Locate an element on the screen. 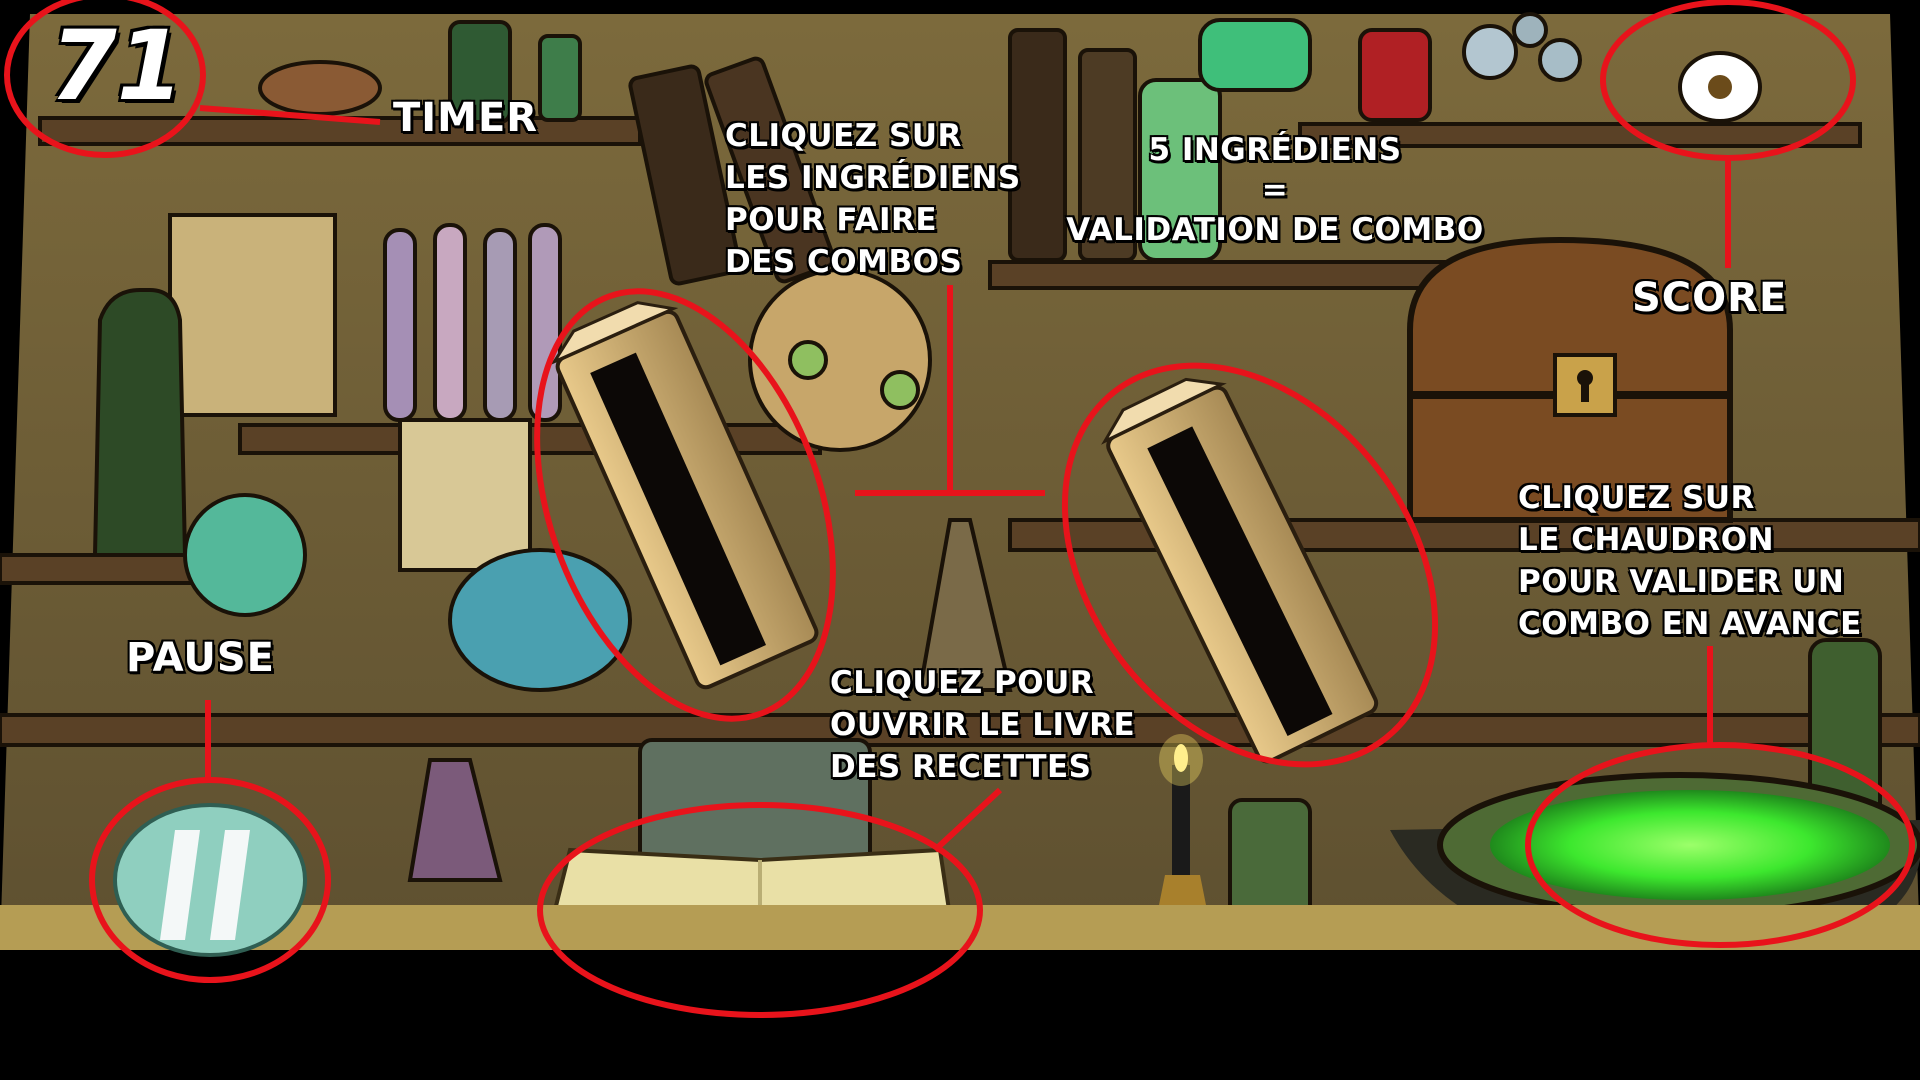 The height and width of the screenshot is (1080, 1920). pause-button: II is located at coordinates (210, 880).